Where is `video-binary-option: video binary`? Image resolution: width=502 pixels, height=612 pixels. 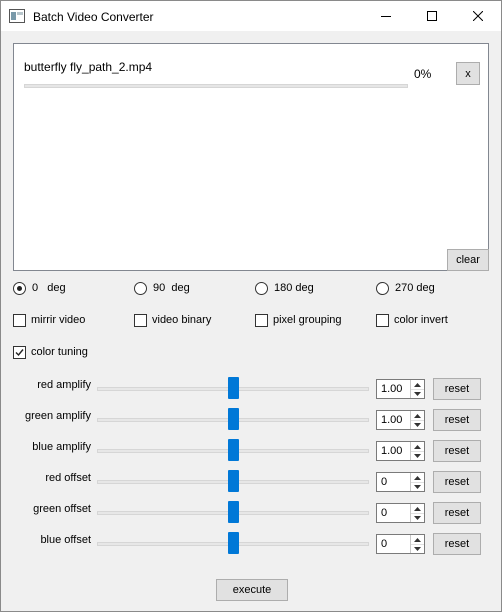
video-binary-option: video binary is located at coordinates (172, 320).